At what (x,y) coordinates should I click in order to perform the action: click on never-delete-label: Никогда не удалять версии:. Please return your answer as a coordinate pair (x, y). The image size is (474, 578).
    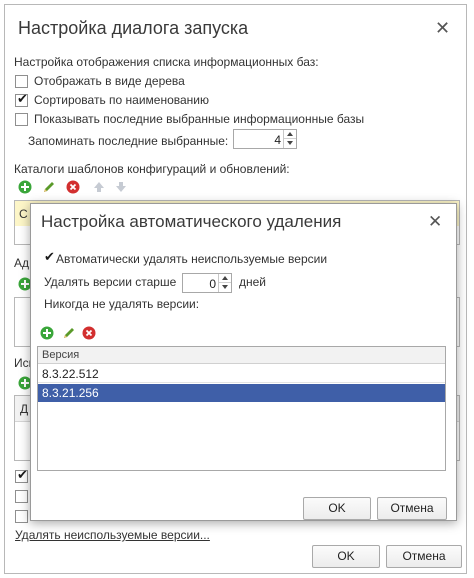
    Looking at the image, I should click on (122, 304).